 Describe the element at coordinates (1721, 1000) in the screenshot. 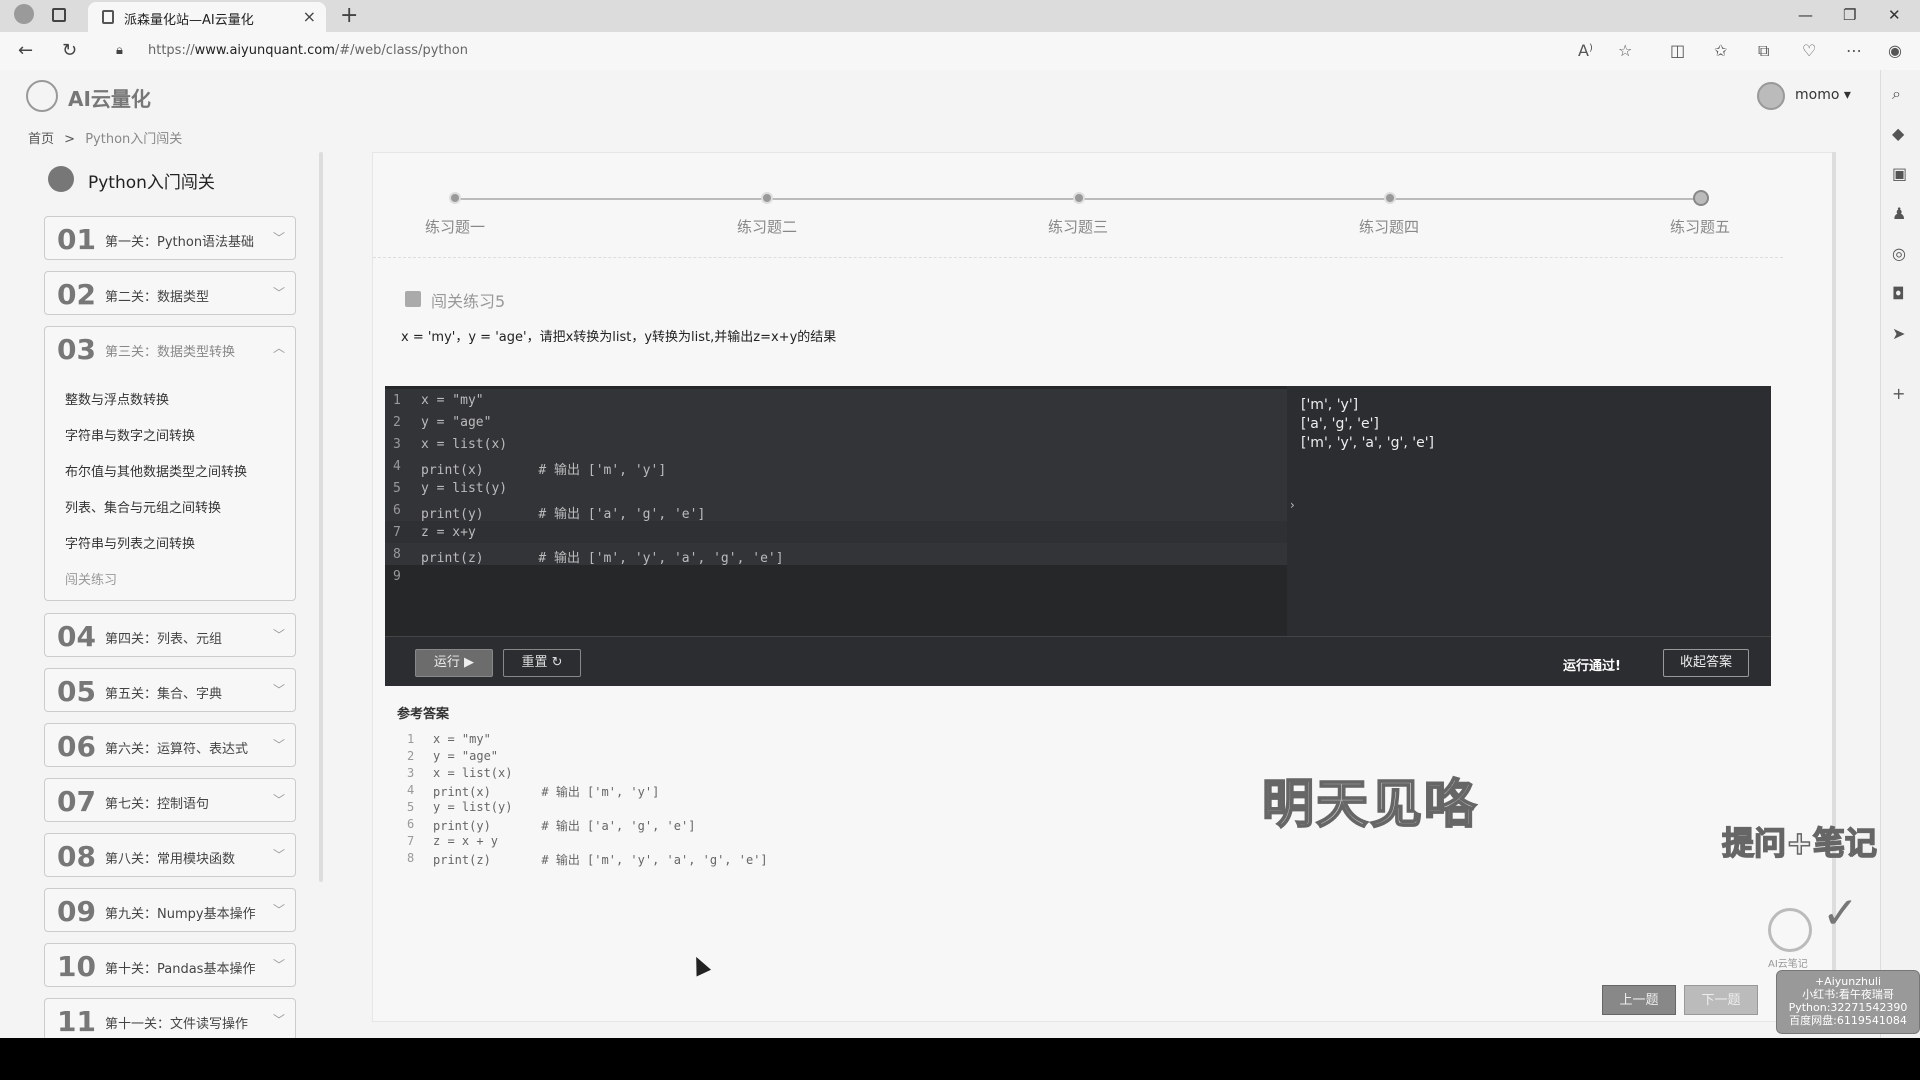

I see `next-question-button: 下一题` at that location.